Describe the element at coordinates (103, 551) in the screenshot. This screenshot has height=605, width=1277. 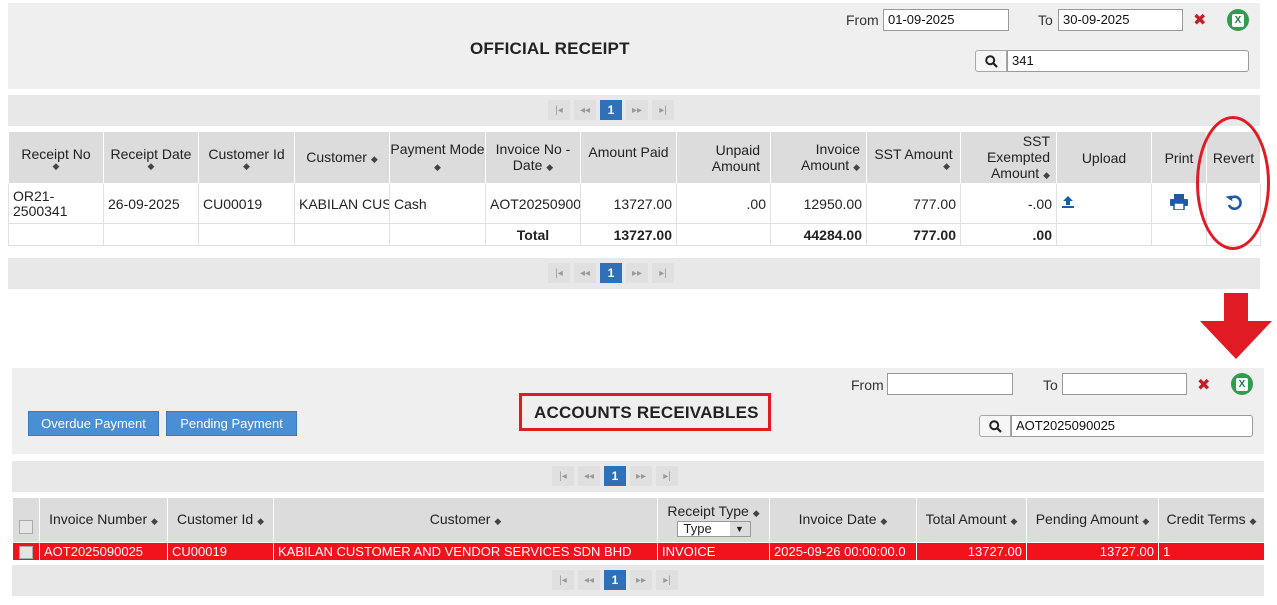
I see `cell-invoice-number: AOT2025090025` at that location.